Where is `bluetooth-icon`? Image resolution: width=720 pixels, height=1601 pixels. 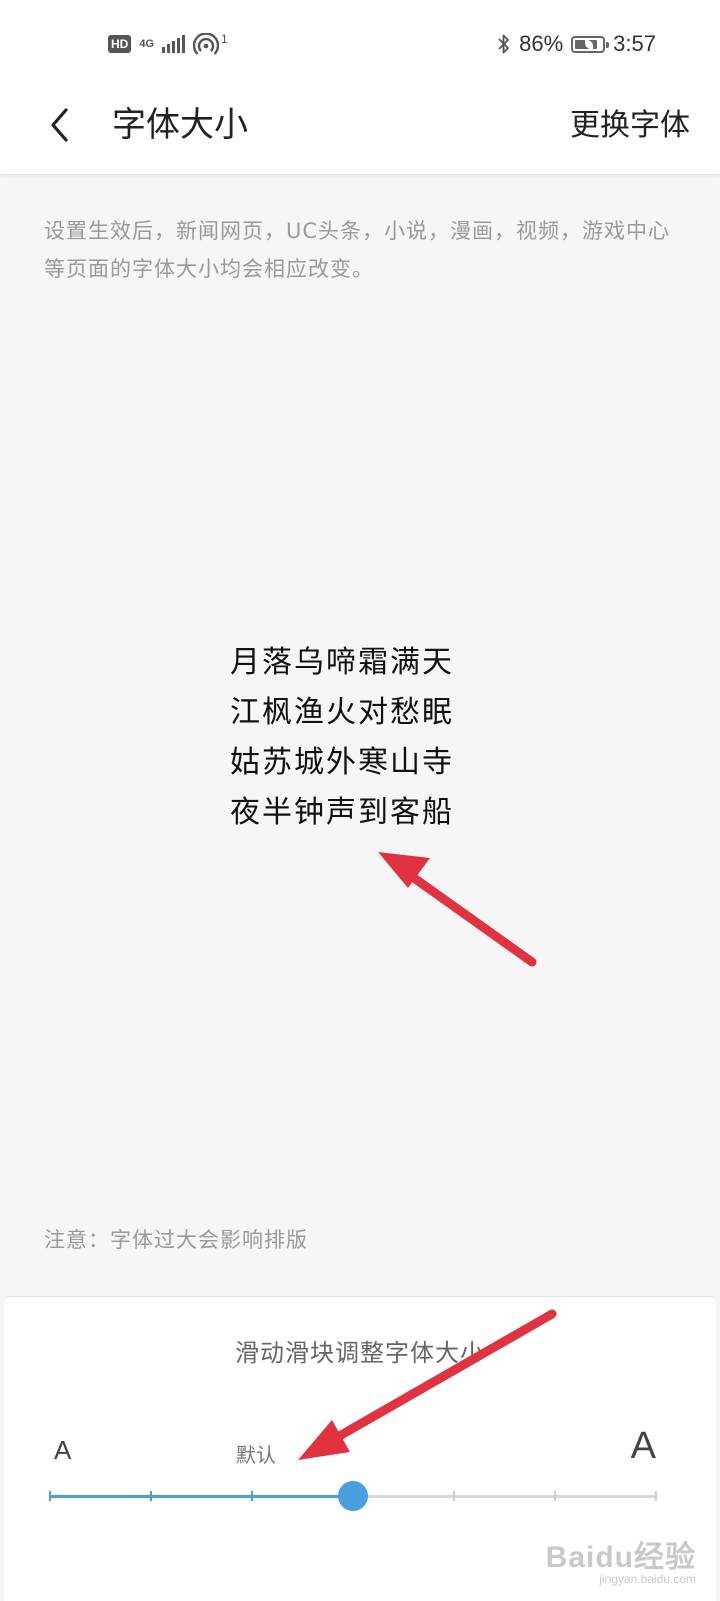 bluetooth-icon is located at coordinates (504, 44).